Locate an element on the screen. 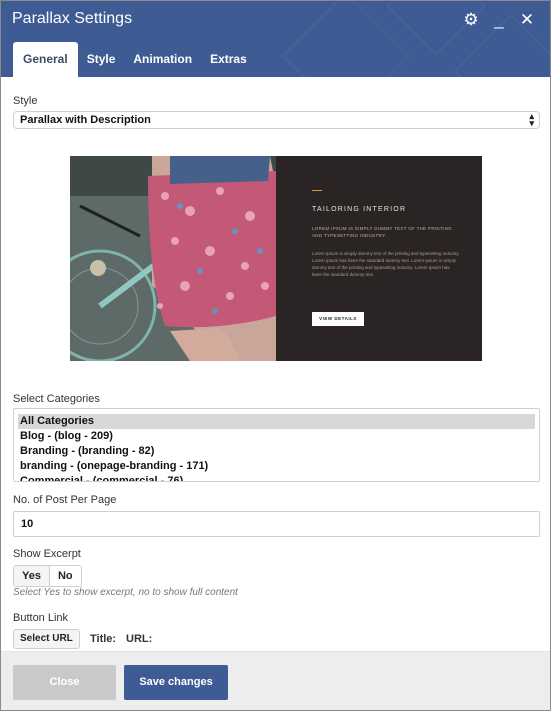 The image size is (551, 711). style-select-value: Parallax with Description is located at coordinates (85, 120).